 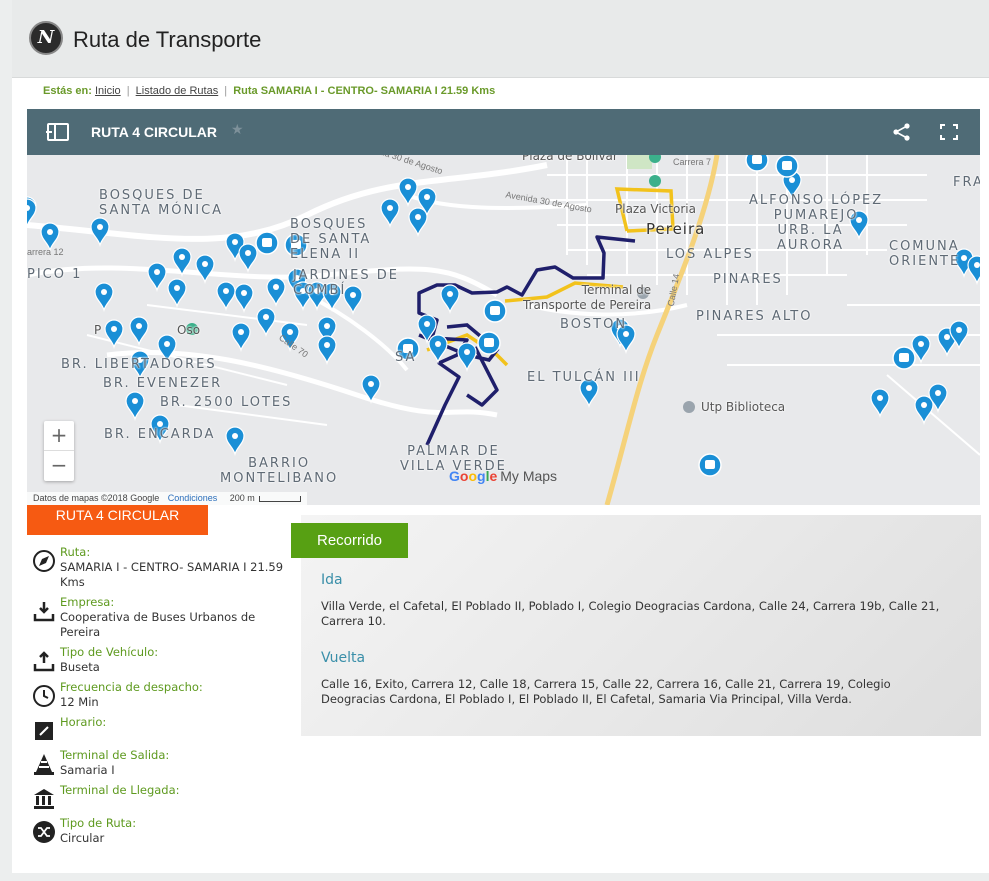 What do you see at coordinates (966, 182) in the screenshot?
I see `map-label-fra: FRA` at bounding box center [966, 182].